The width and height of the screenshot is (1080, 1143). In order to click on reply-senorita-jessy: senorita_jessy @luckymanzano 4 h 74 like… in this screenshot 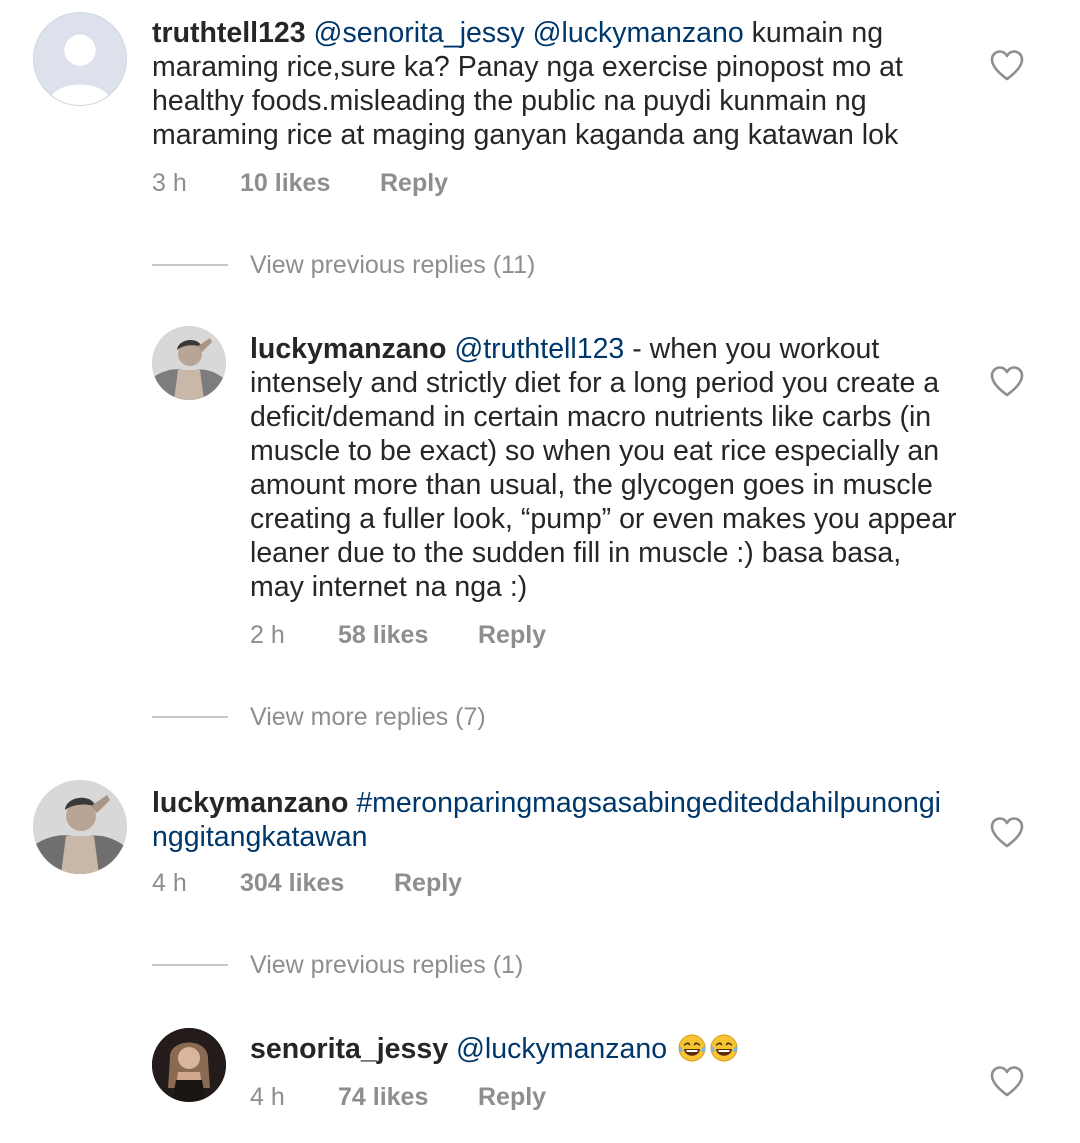, I will do `click(540, 1081)`.